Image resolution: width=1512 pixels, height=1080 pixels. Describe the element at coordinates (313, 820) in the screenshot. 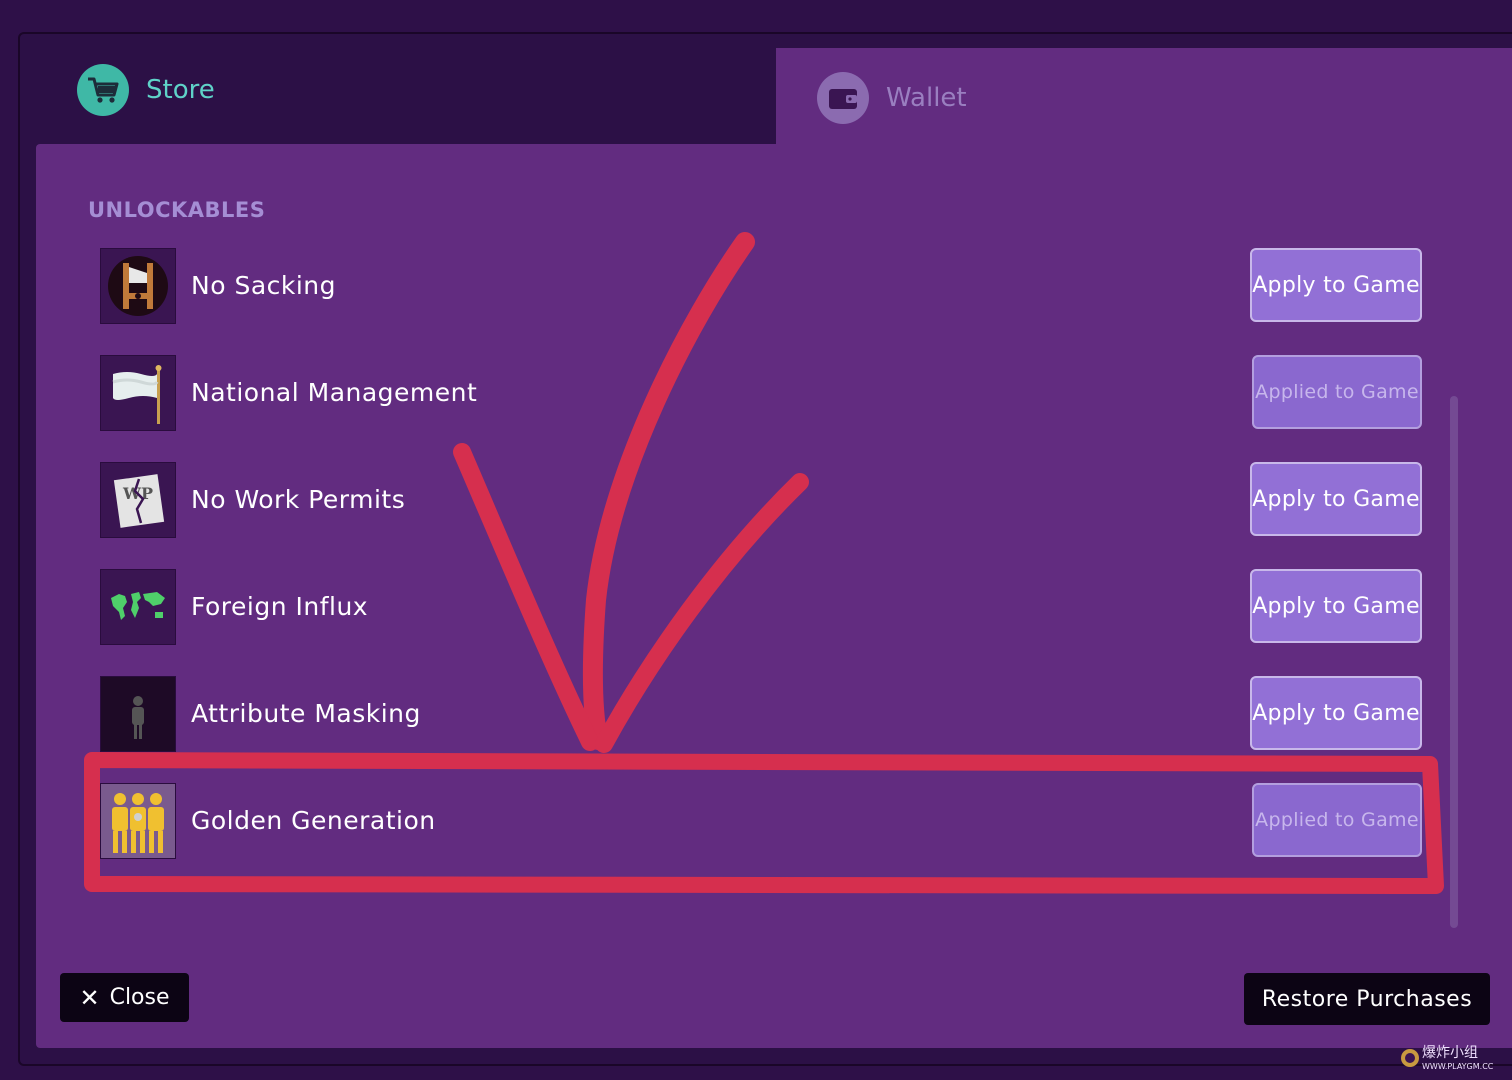

I see `item-label: Golden Generation` at that location.